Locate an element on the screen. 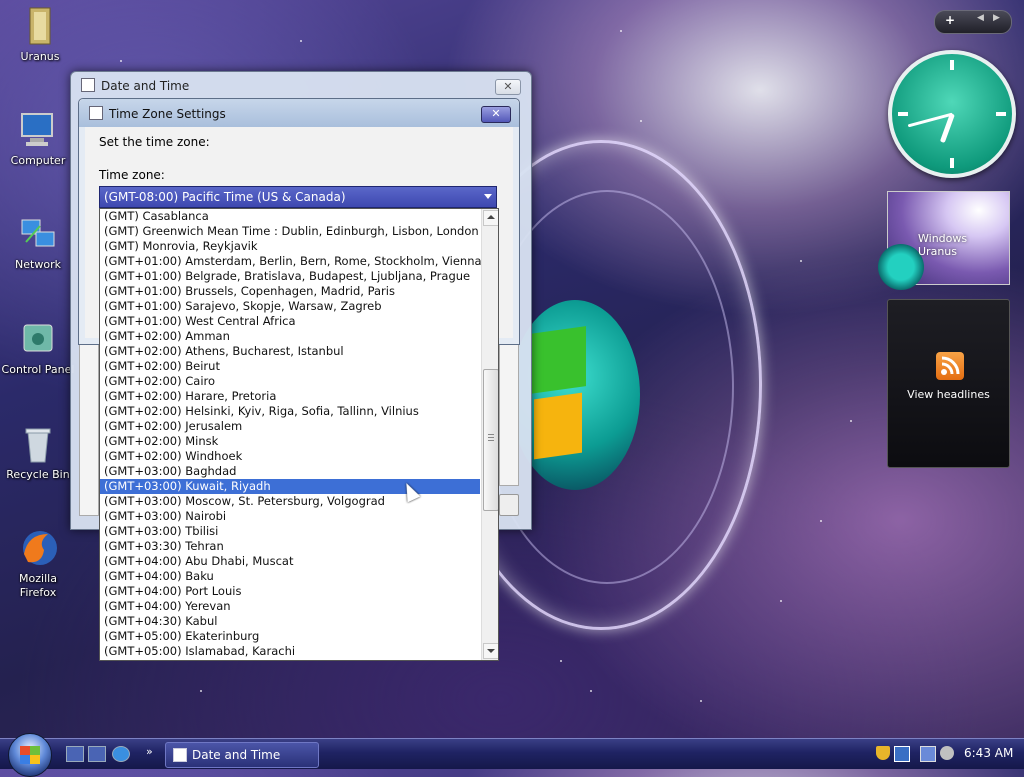  firefox-icon is located at coordinates (38, 548).